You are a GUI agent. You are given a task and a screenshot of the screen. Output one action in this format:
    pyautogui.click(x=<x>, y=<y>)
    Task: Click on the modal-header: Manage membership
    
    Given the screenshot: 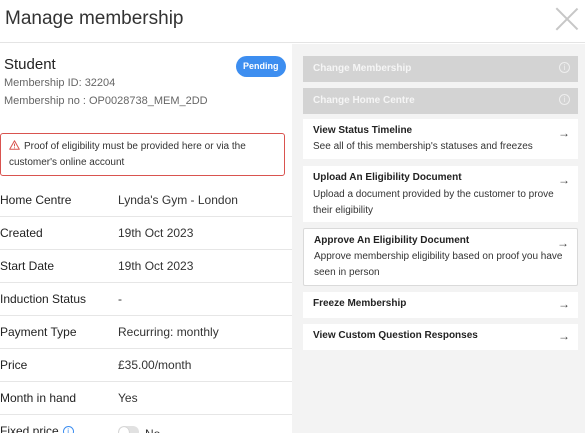 What is the action you would take?
    pyautogui.click(x=292, y=21)
    